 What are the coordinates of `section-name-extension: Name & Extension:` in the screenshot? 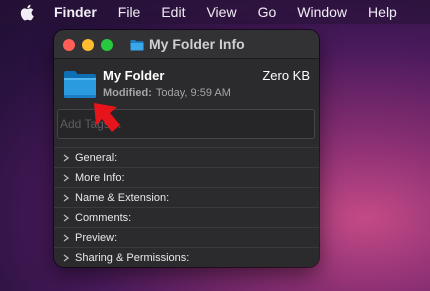 It's located at (186, 197).